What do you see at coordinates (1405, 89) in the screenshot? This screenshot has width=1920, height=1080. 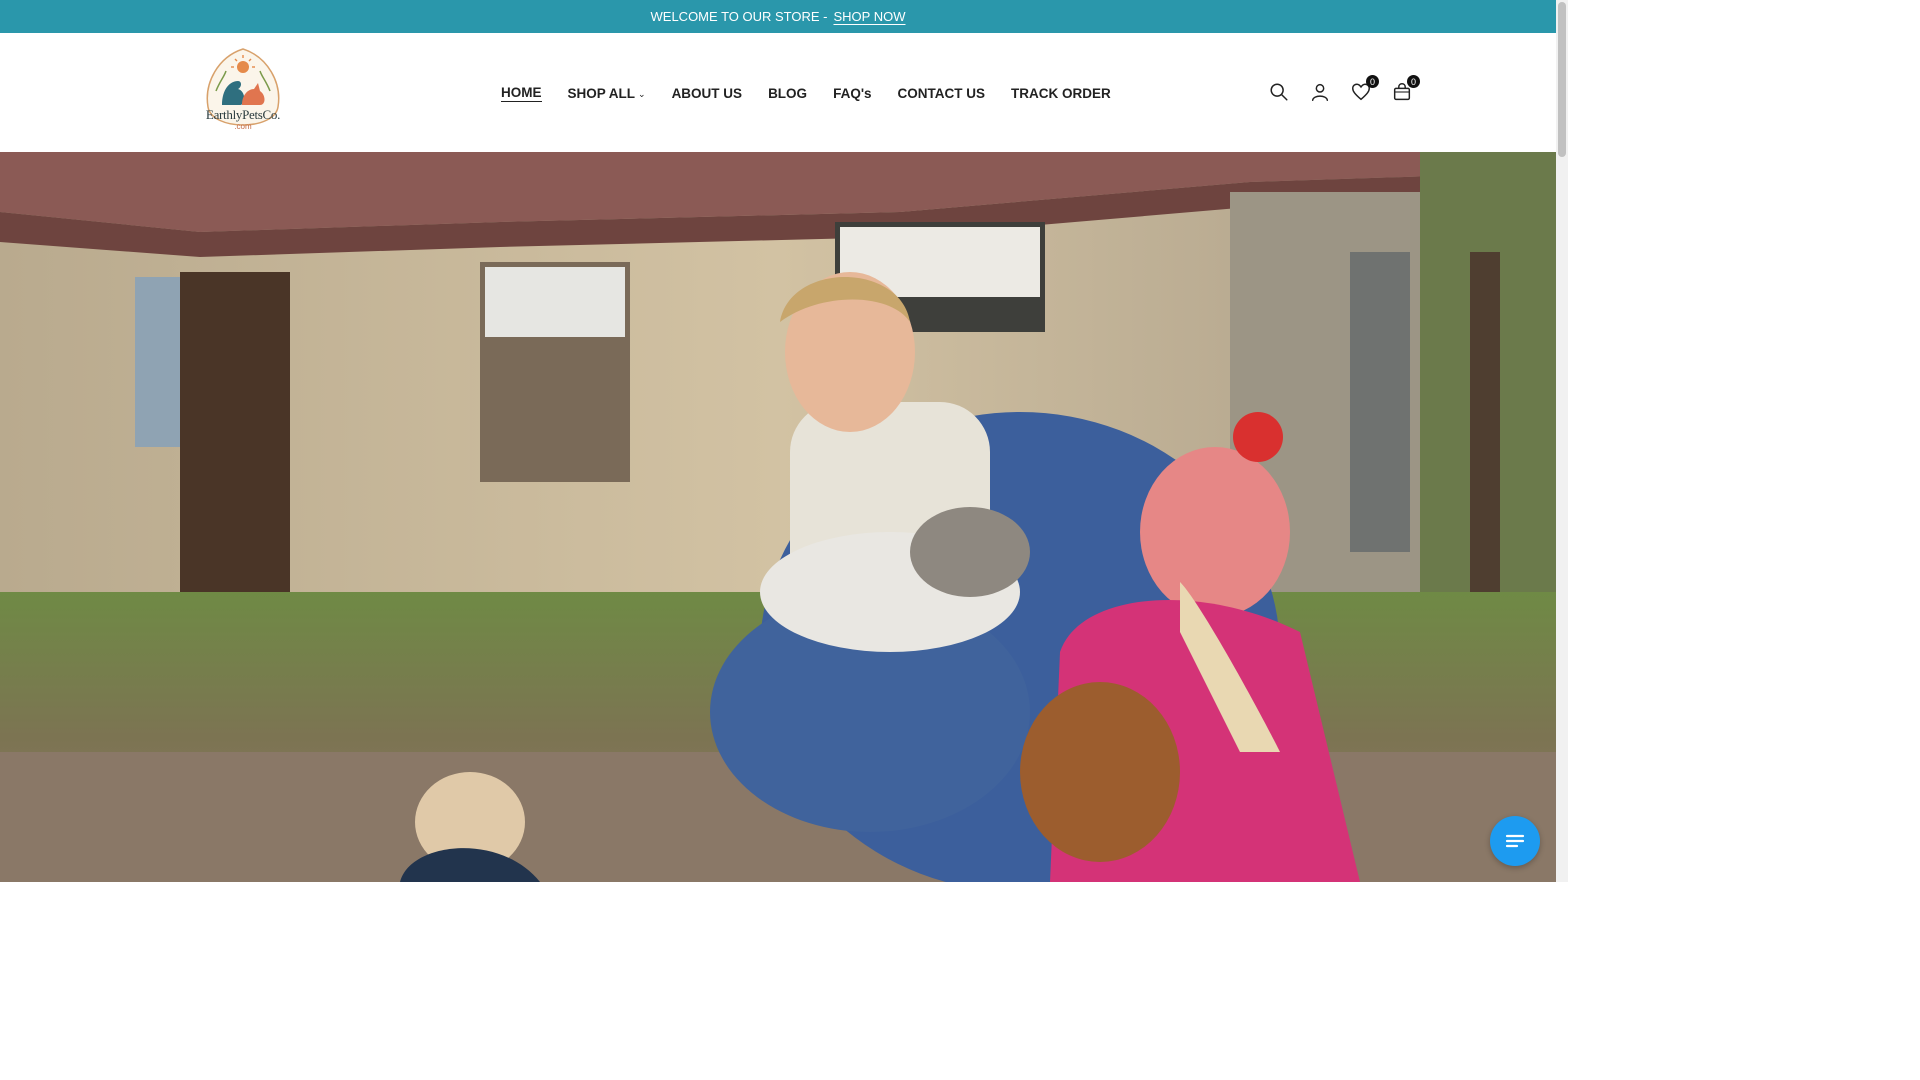 I see `cart-button: 0` at bounding box center [1405, 89].